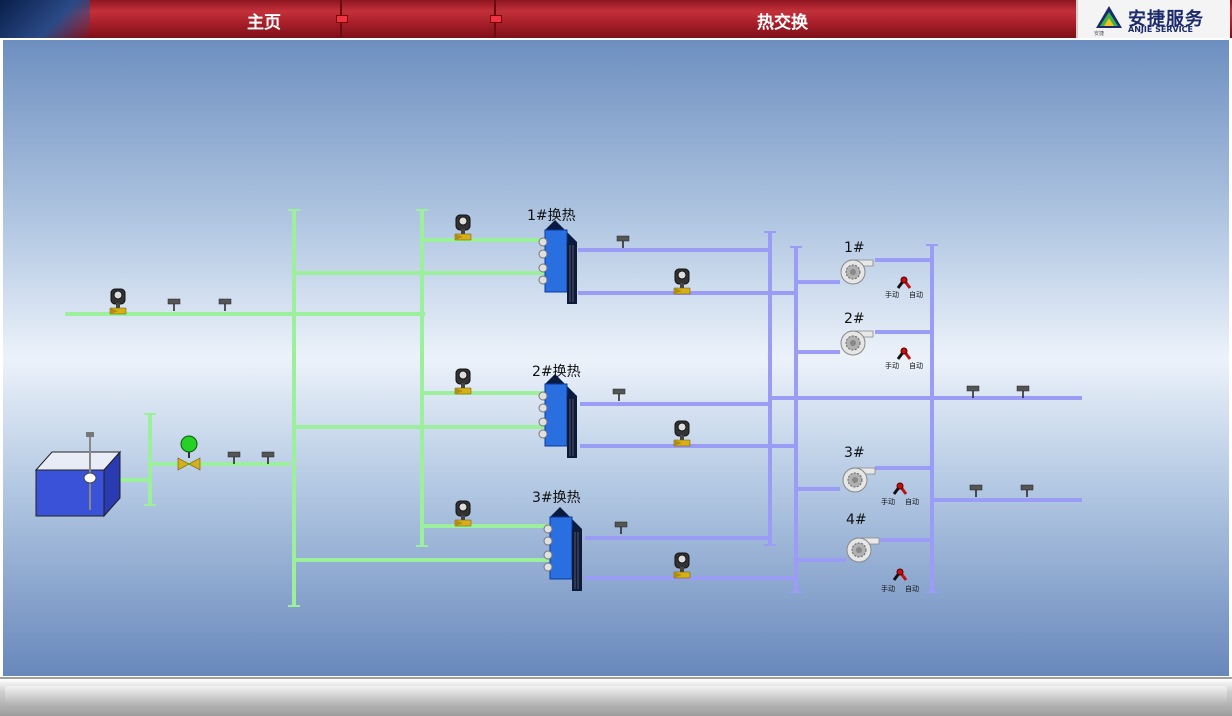  I want to click on nav-heat-exchange-button: 热交换, so click(782, 20).